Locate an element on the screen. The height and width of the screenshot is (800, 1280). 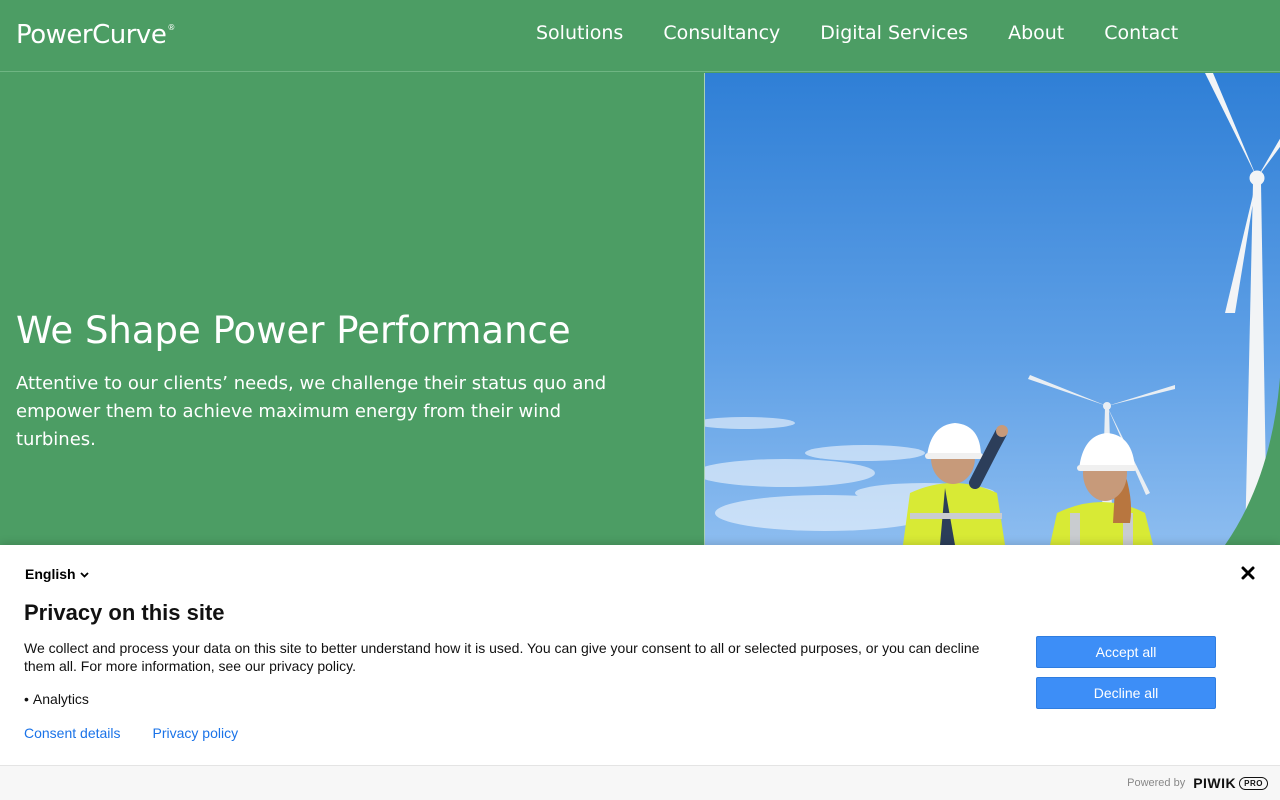
registered-mark: ® is located at coordinates (171, 27).